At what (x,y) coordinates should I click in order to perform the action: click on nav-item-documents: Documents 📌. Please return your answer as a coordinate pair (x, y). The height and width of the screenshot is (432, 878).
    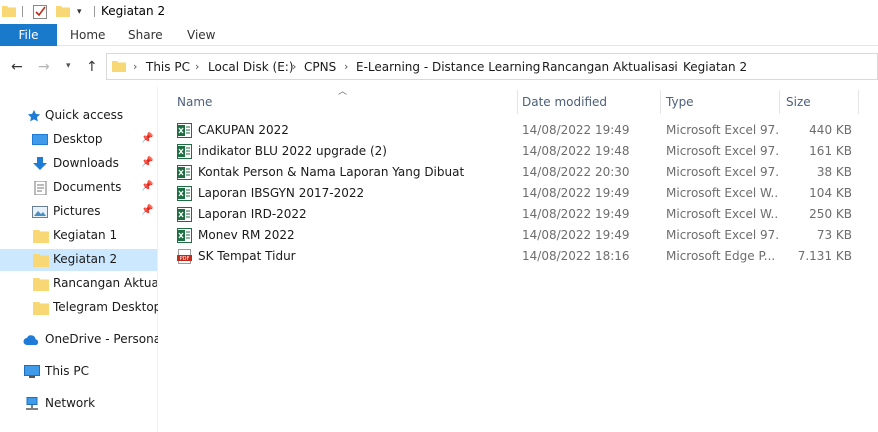
    Looking at the image, I should click on (78, 188).